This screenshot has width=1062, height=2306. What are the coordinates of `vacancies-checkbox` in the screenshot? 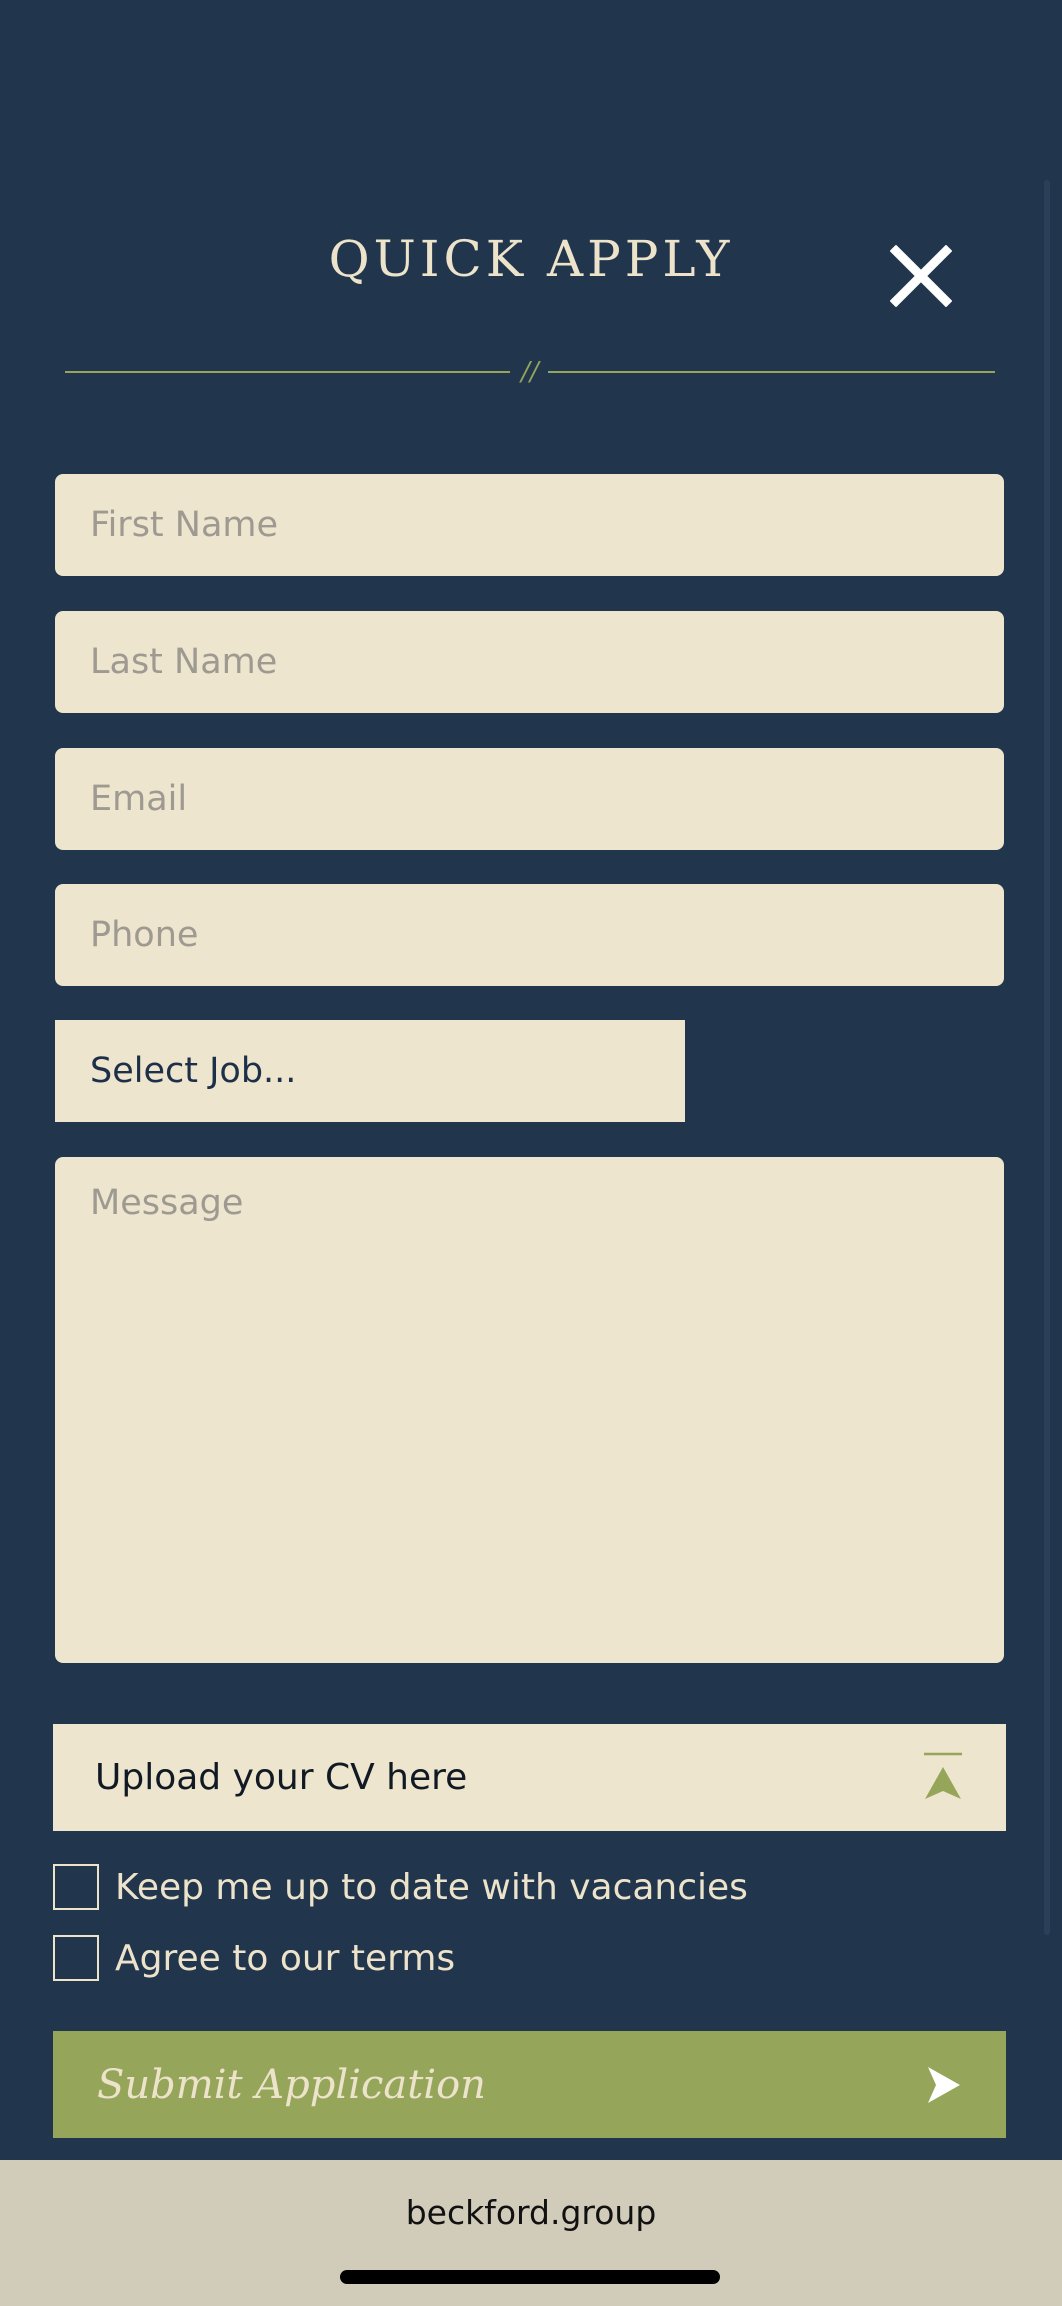 It's located at (76, 1887).